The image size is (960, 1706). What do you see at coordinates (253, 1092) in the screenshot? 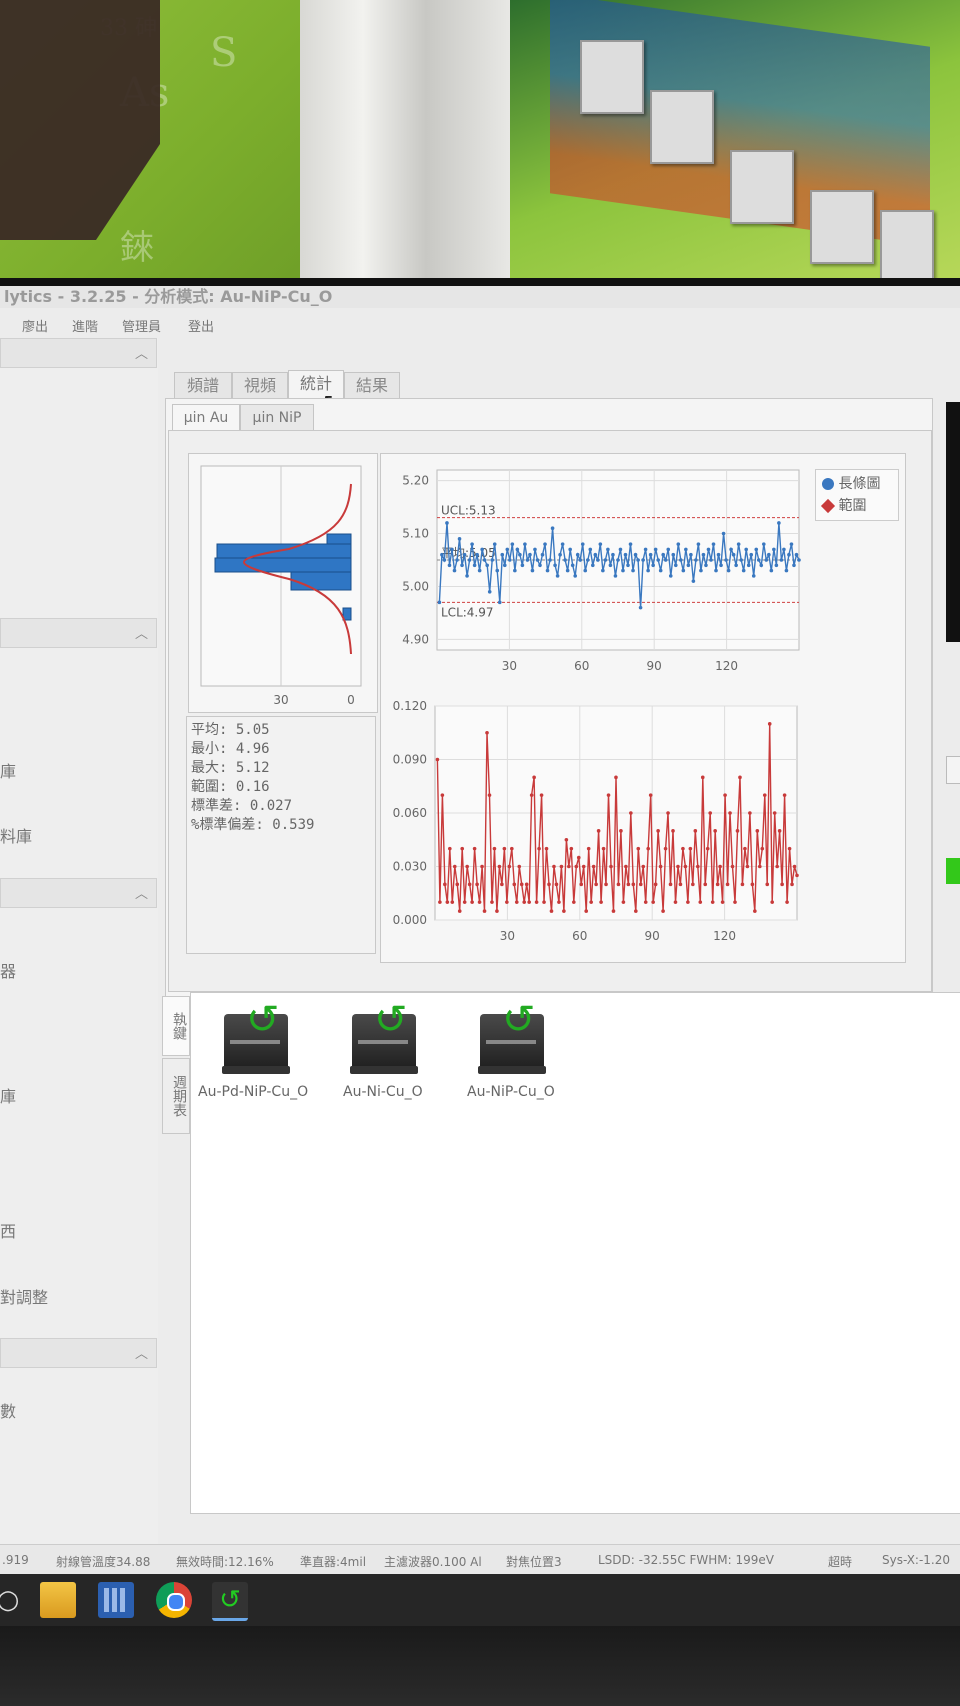
I see `analysis-mode-label: Au-Pd-NiP-Cu_O` at bounding box center [253, 1092].